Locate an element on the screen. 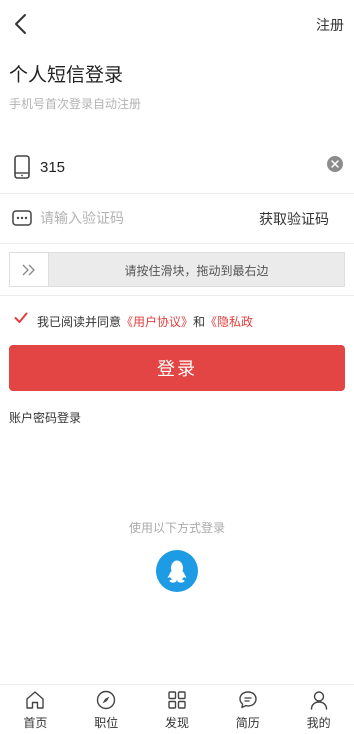  tab-label: 简历 is located at coordinates (247, 723).